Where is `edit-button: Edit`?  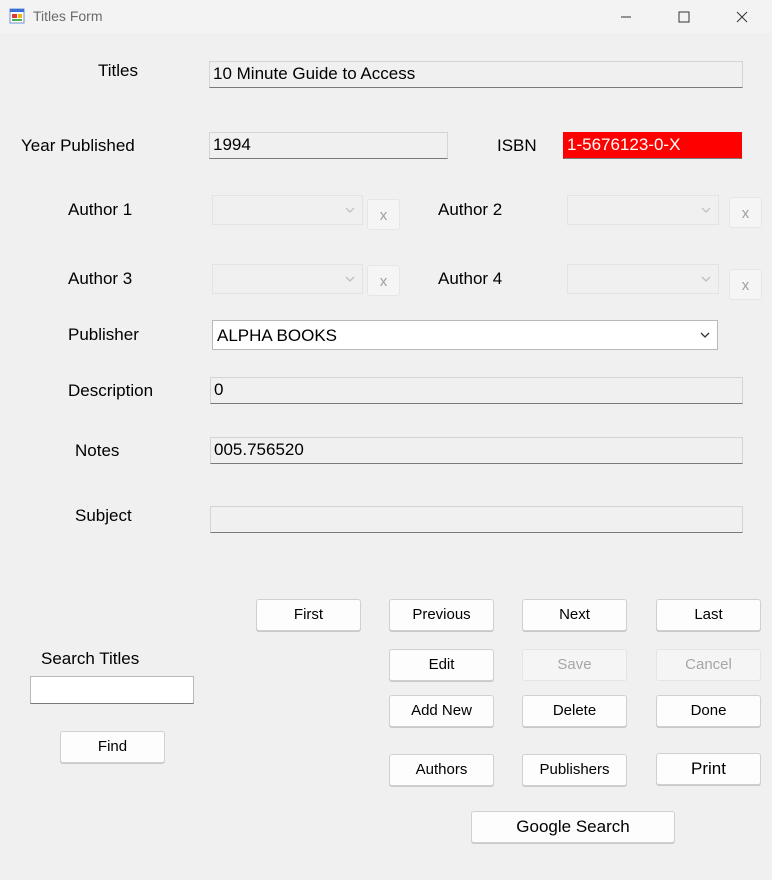
edit-button: Edit is located at coordinates (441, 665).